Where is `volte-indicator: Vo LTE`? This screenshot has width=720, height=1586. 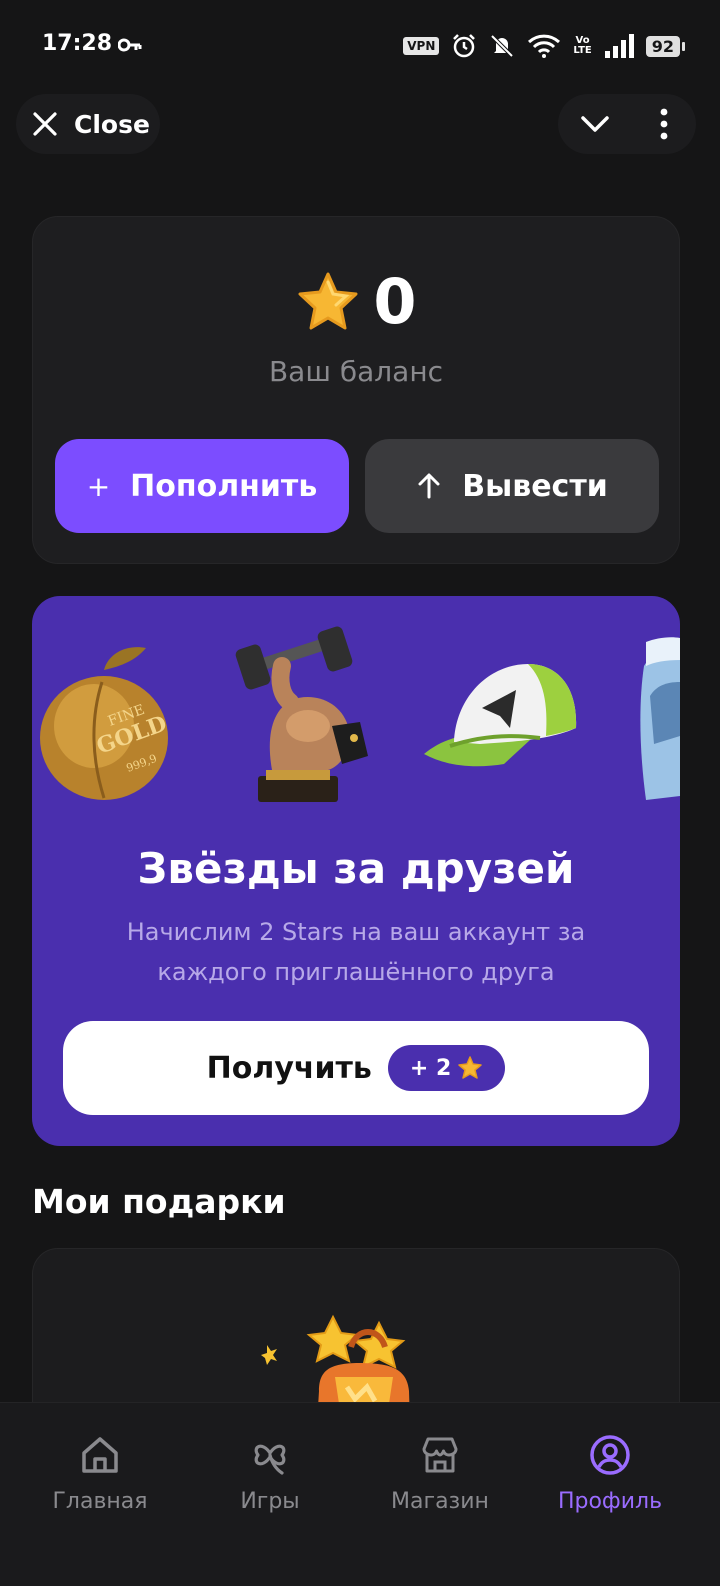
volte-indicator: Vo LTE is located at coordinates (582, 45).